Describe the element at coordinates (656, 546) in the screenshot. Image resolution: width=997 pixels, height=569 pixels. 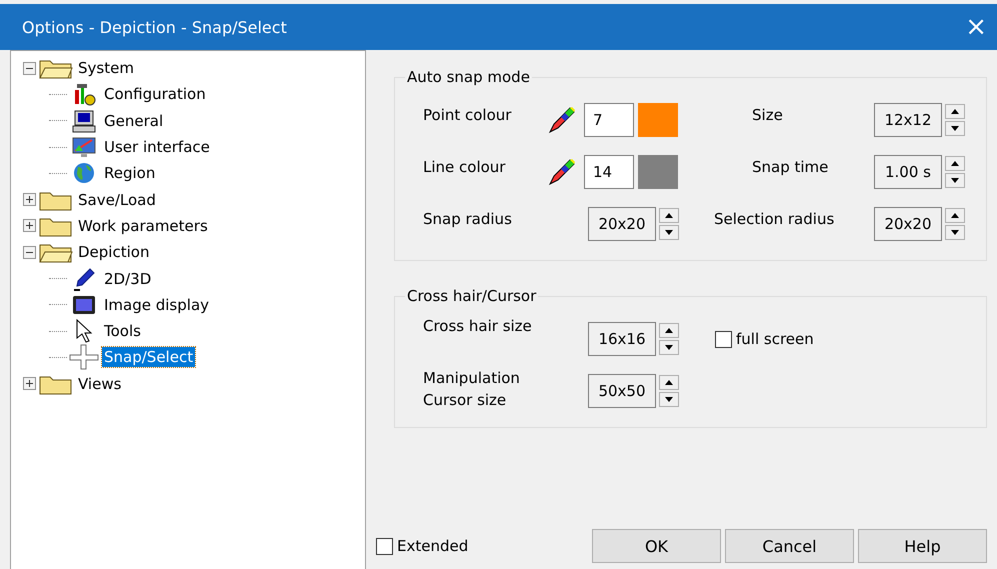
I see `dialog-button: OK` at that location.